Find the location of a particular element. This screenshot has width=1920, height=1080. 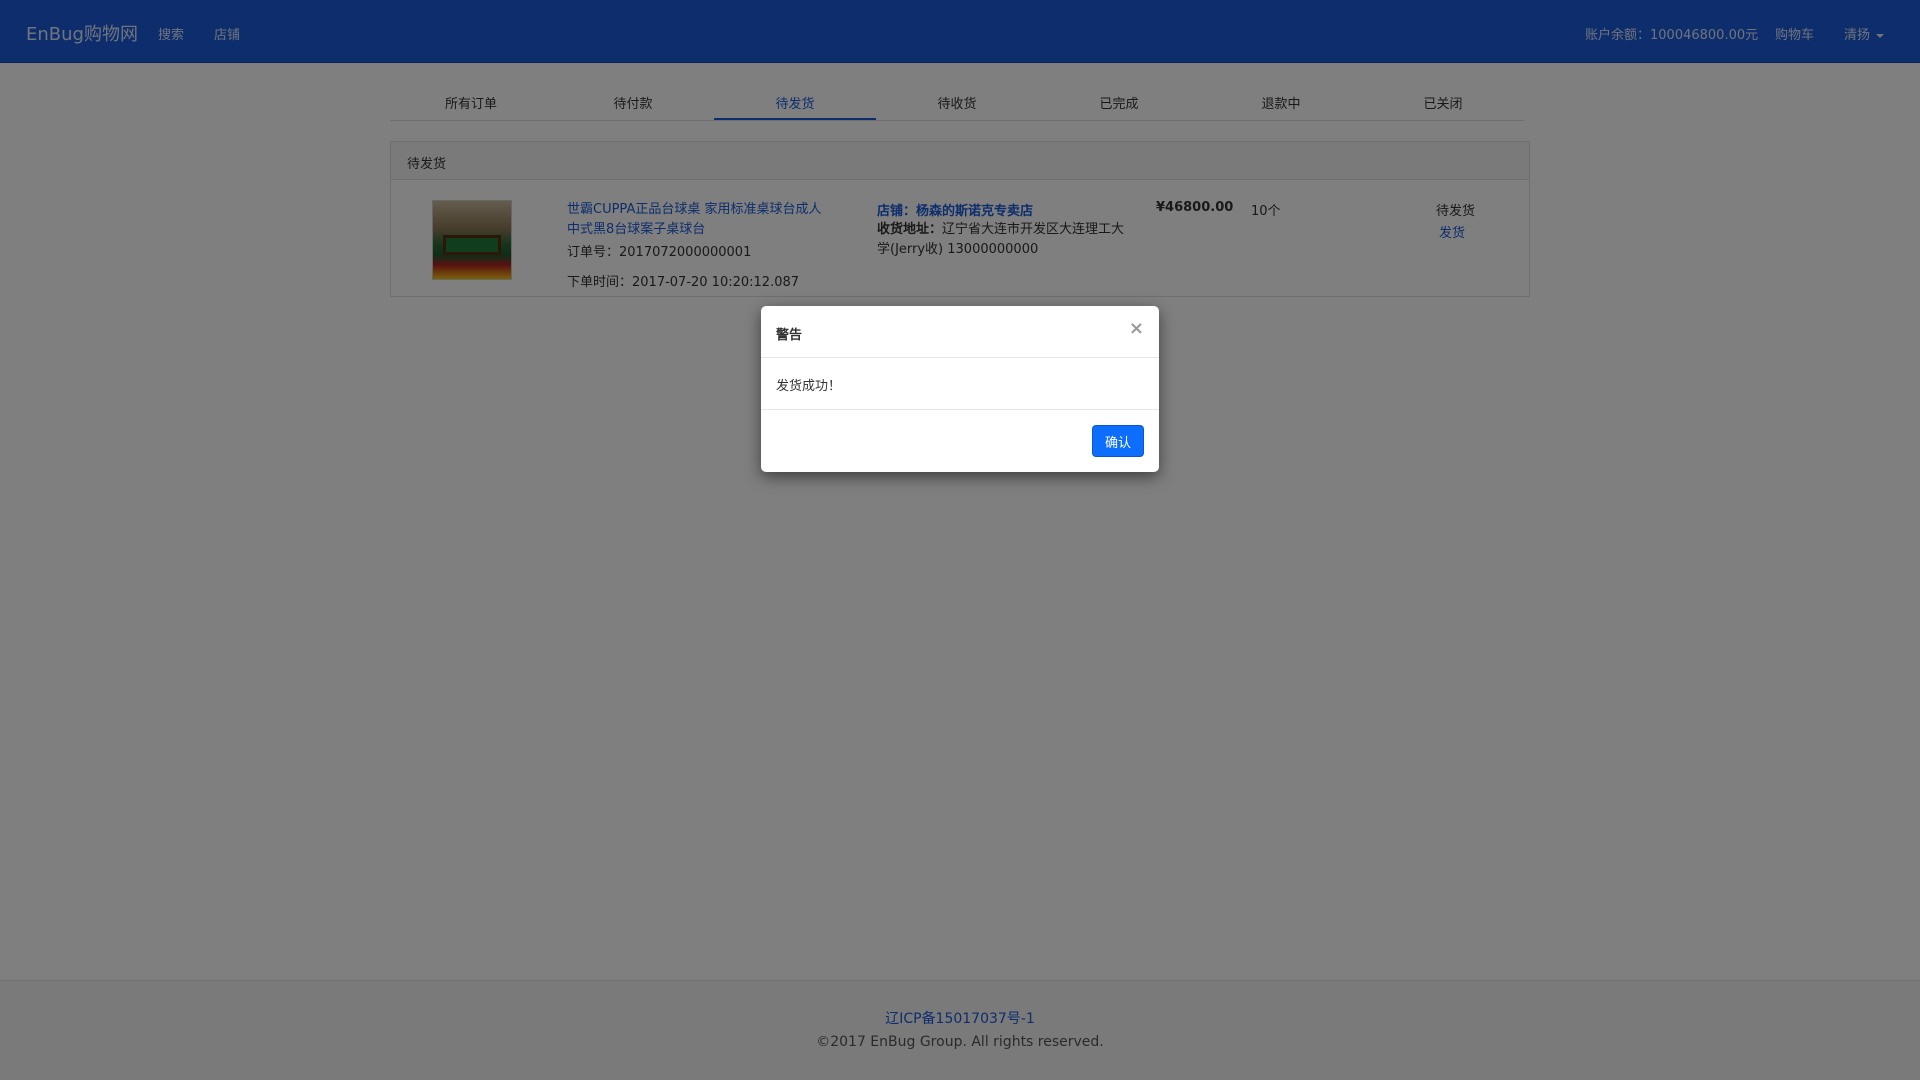

modal-header: 警告 is located at coordinates (960, 332).